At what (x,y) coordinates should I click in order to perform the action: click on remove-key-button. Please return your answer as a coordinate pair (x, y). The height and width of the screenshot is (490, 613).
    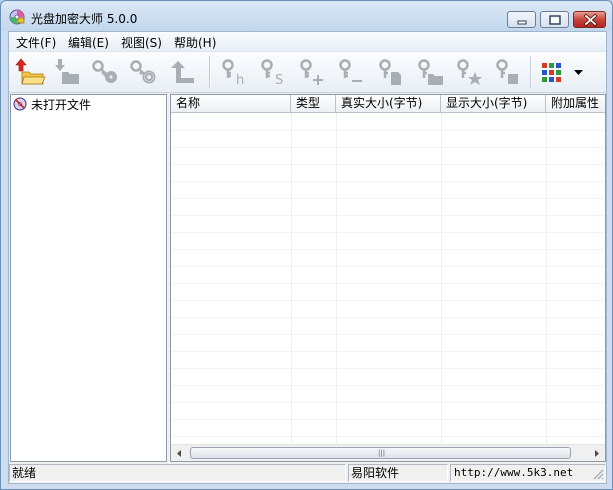
    Looking at the image, I should click on (350, 72).